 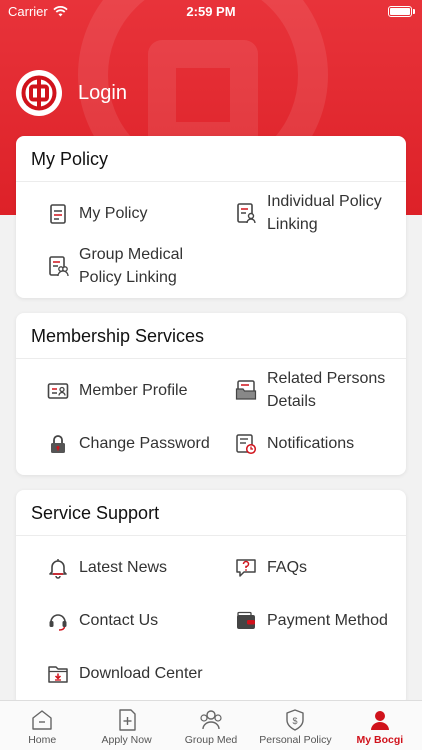 What do you see at coordinates (326, 390) in the screenshot?
I see `menu-item-label: Related Persons Details` at bounding box center [326, 390].